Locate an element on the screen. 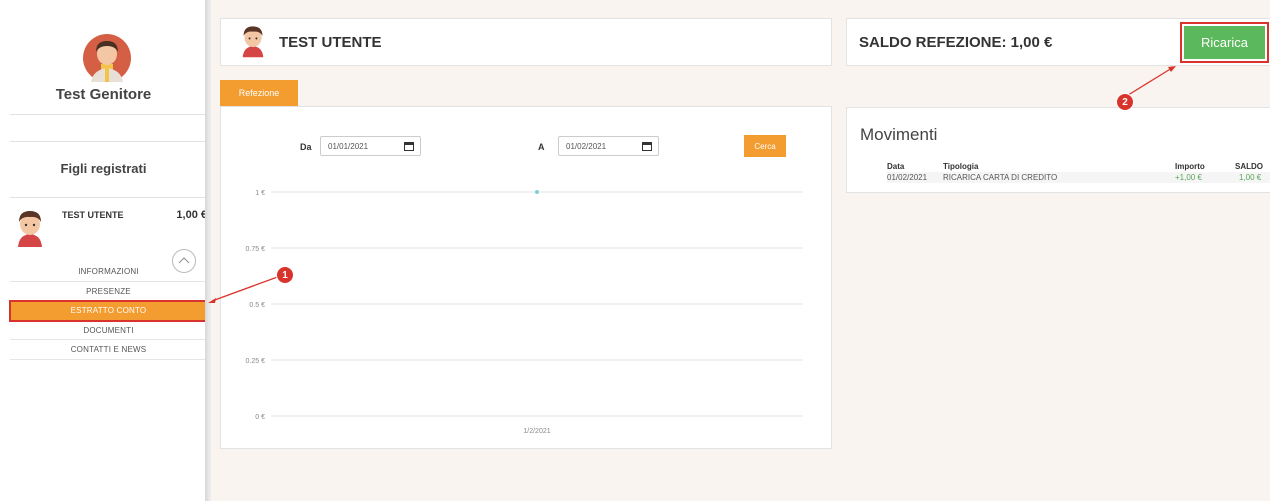  child-card: TEST UTENTE 1,00 € is located at coordinates (108, 227).